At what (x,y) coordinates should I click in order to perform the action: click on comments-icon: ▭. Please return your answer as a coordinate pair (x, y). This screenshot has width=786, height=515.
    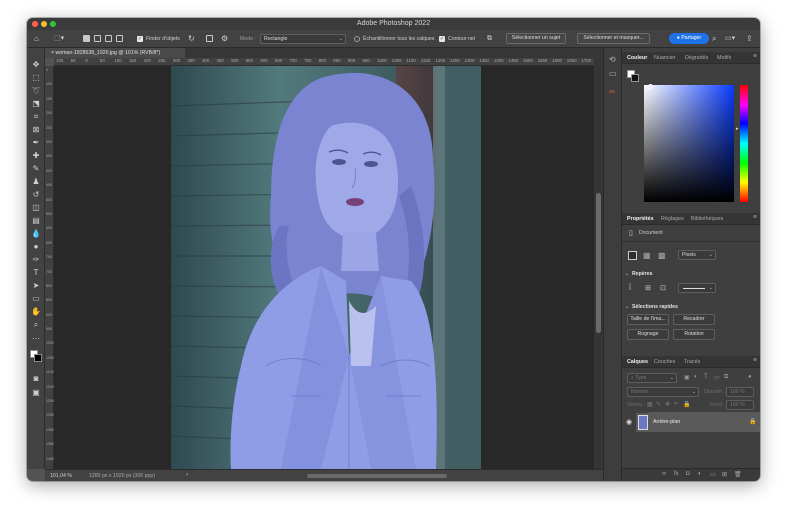
    Looking at the image, I should click on (613, 74).